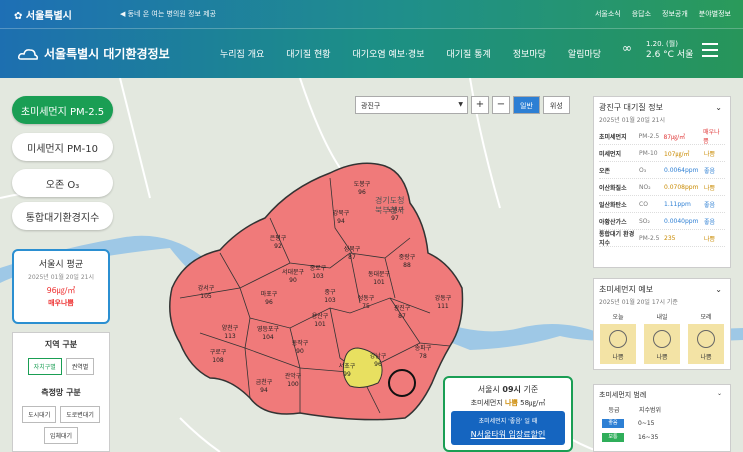 The height and width of the screenshot is (452, 743). What do you see at coordinates (608, 14) in the screenshot?
I see `link-news: 서울소식` at bounding box center [608, 14].